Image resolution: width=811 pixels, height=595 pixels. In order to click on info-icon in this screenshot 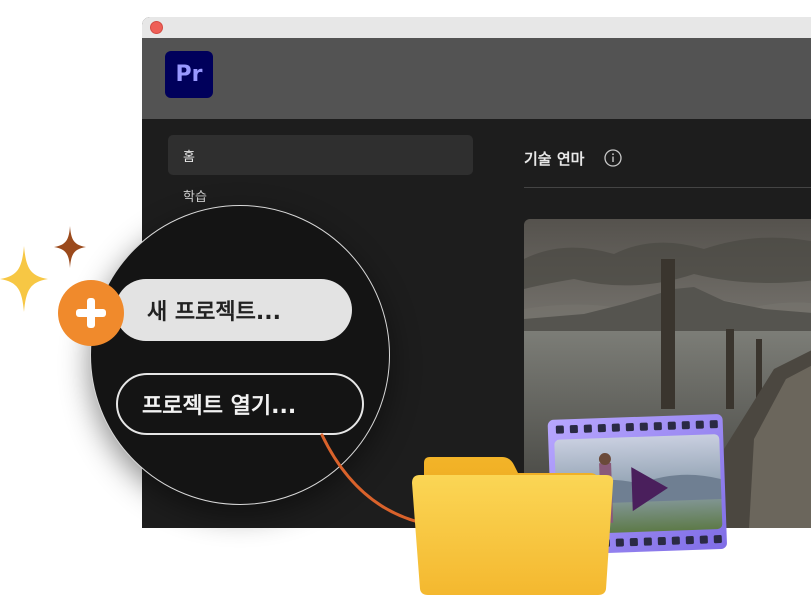, I will do `click(613, 158)`.